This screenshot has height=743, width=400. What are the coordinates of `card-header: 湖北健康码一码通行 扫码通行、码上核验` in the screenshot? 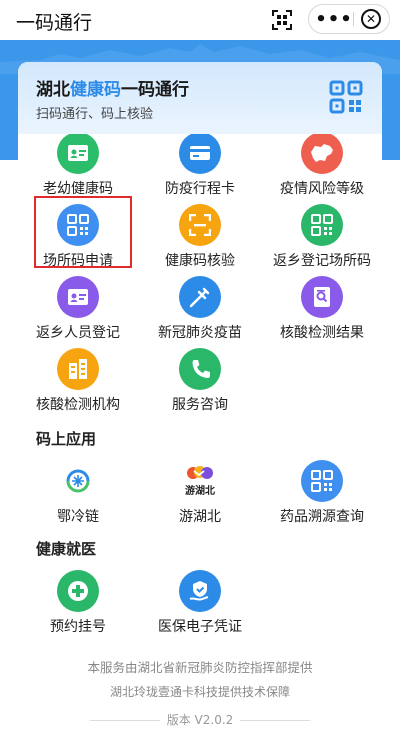 It's located at (200, 98).